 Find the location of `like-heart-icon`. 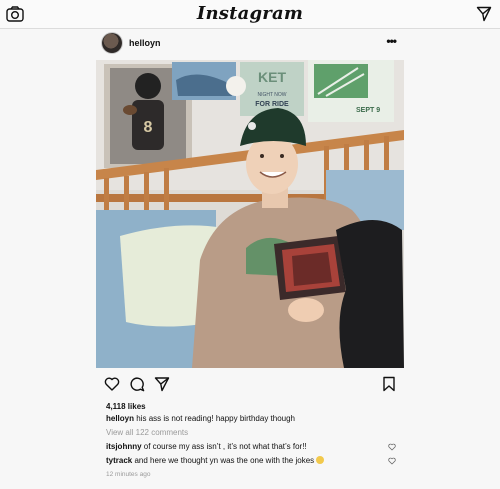

like-heart-icon is located at coordinates (112, 384).